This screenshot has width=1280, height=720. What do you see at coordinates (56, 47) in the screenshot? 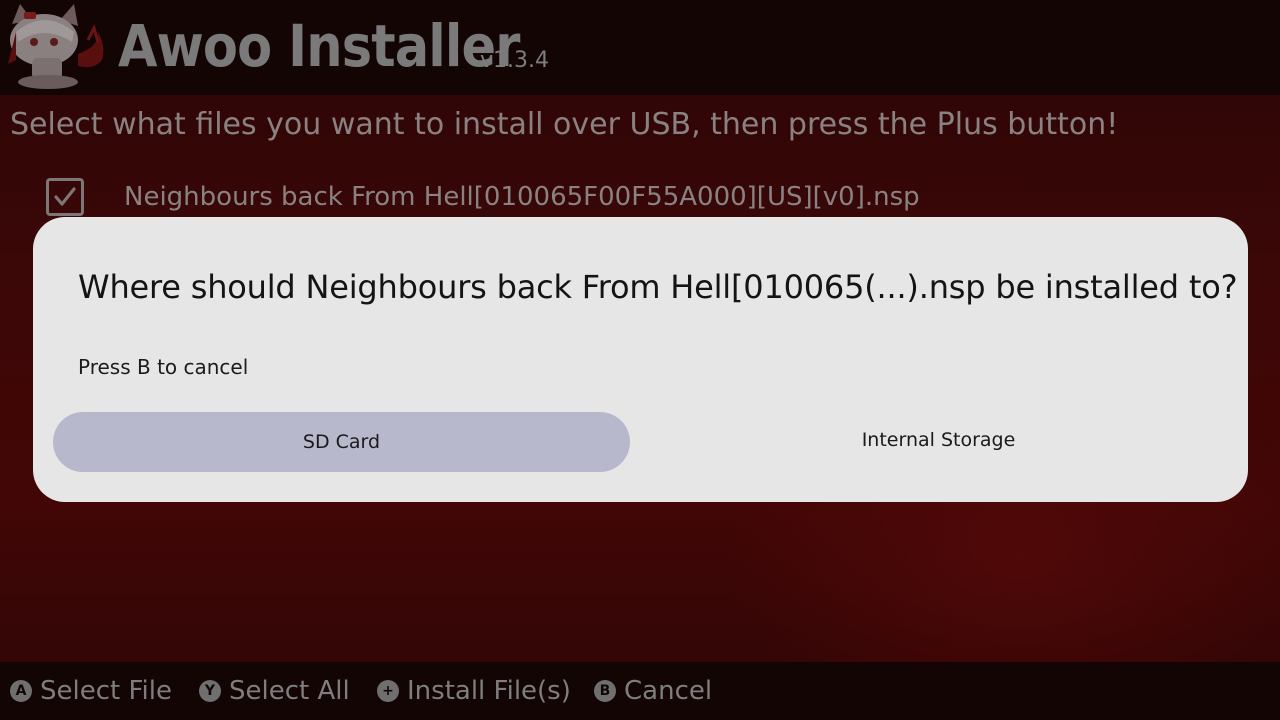
I see `wolf-girl-mascot-icon` at bounding box center [56, 47].